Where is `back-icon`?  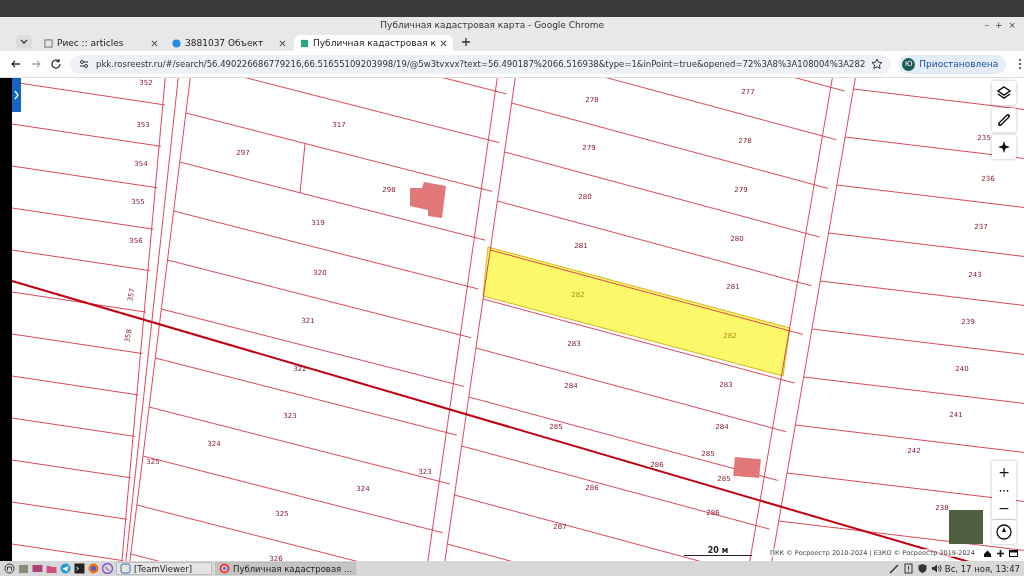
back-icon is located at coordinates (16, 64).